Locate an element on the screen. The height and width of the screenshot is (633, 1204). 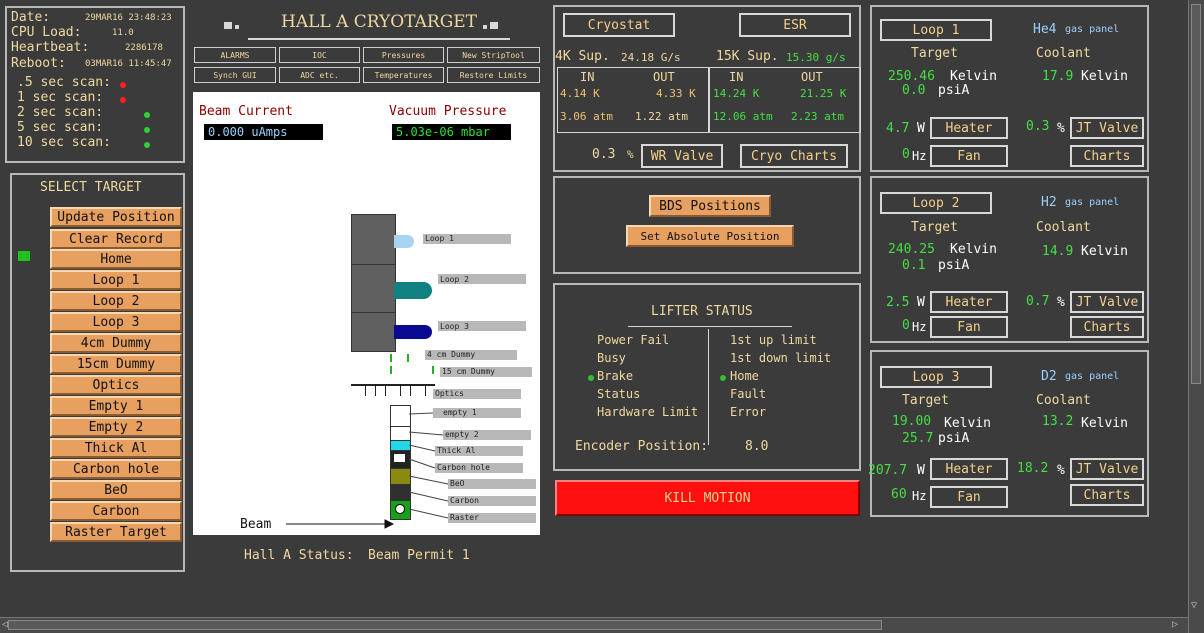
kill-motion-button: KILL MOTION is located at coordinates (707, 498).